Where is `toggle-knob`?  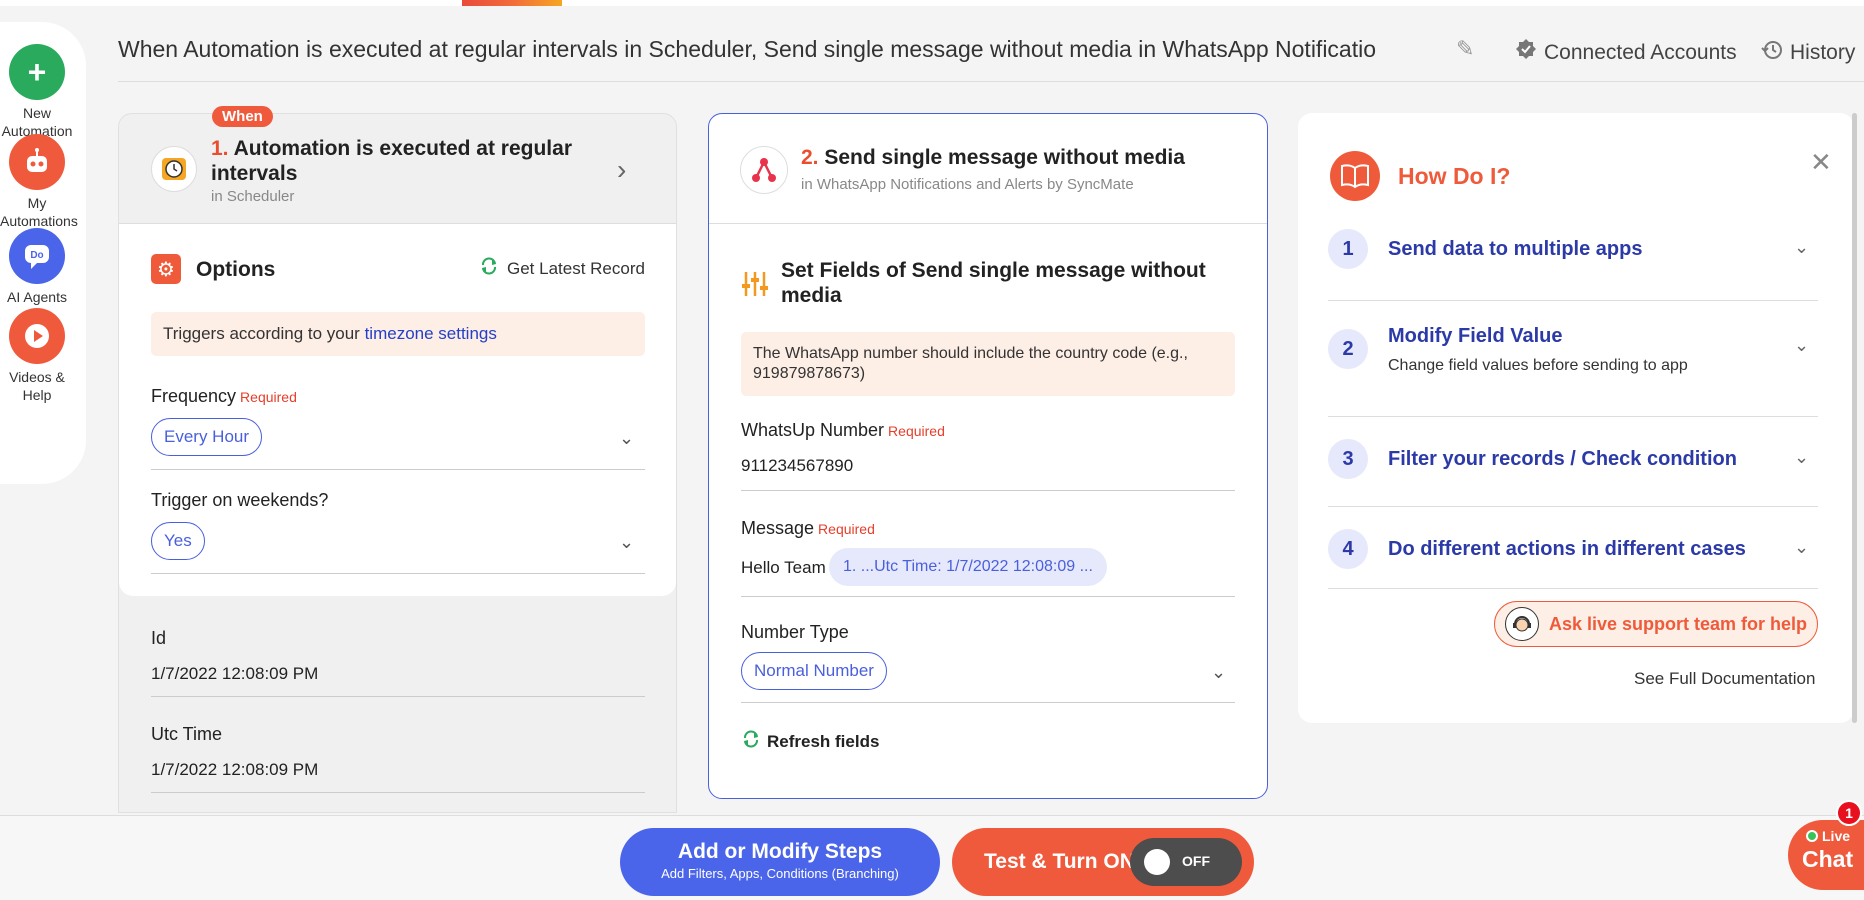
toggle-knob is located at coordinates (1157, 862).